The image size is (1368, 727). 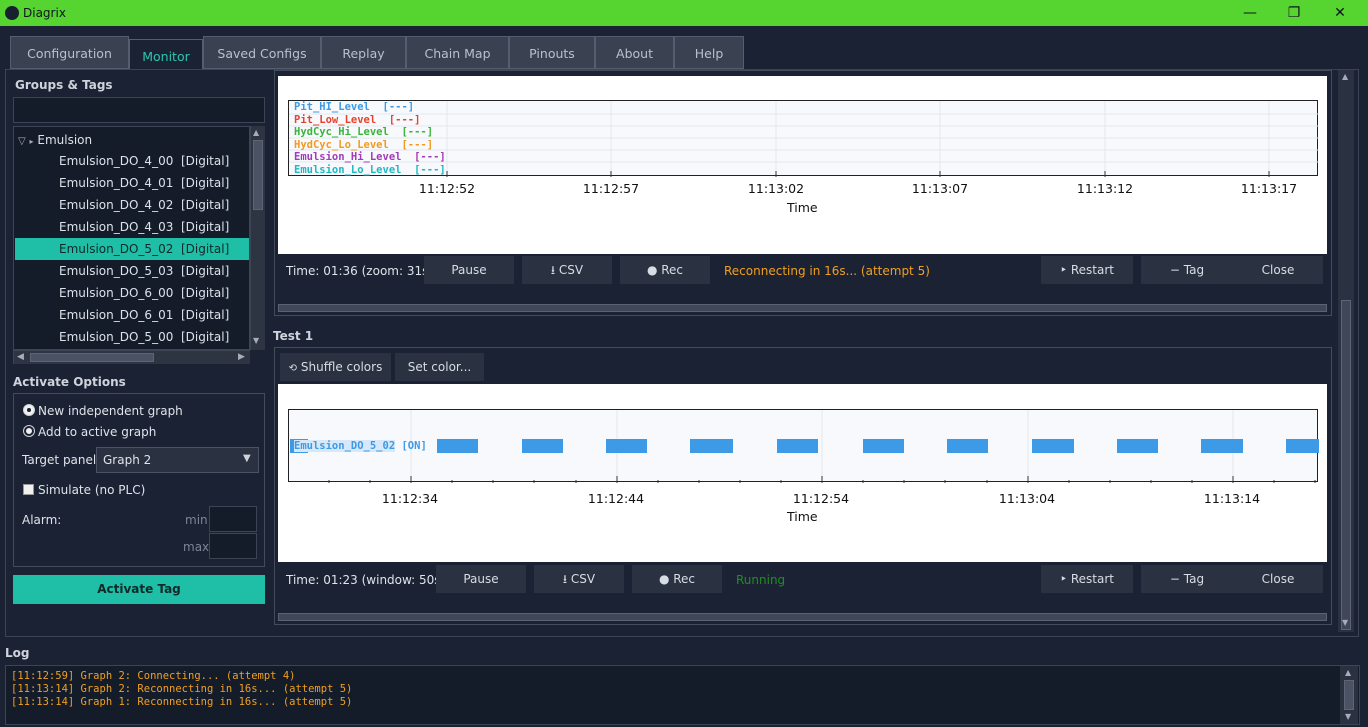 What do you see at coordinates (132, 337) in the screenshot?
I see `tree-item: Emulsion_DO_5_00 [Digital]` at bounding box center [132, 337].